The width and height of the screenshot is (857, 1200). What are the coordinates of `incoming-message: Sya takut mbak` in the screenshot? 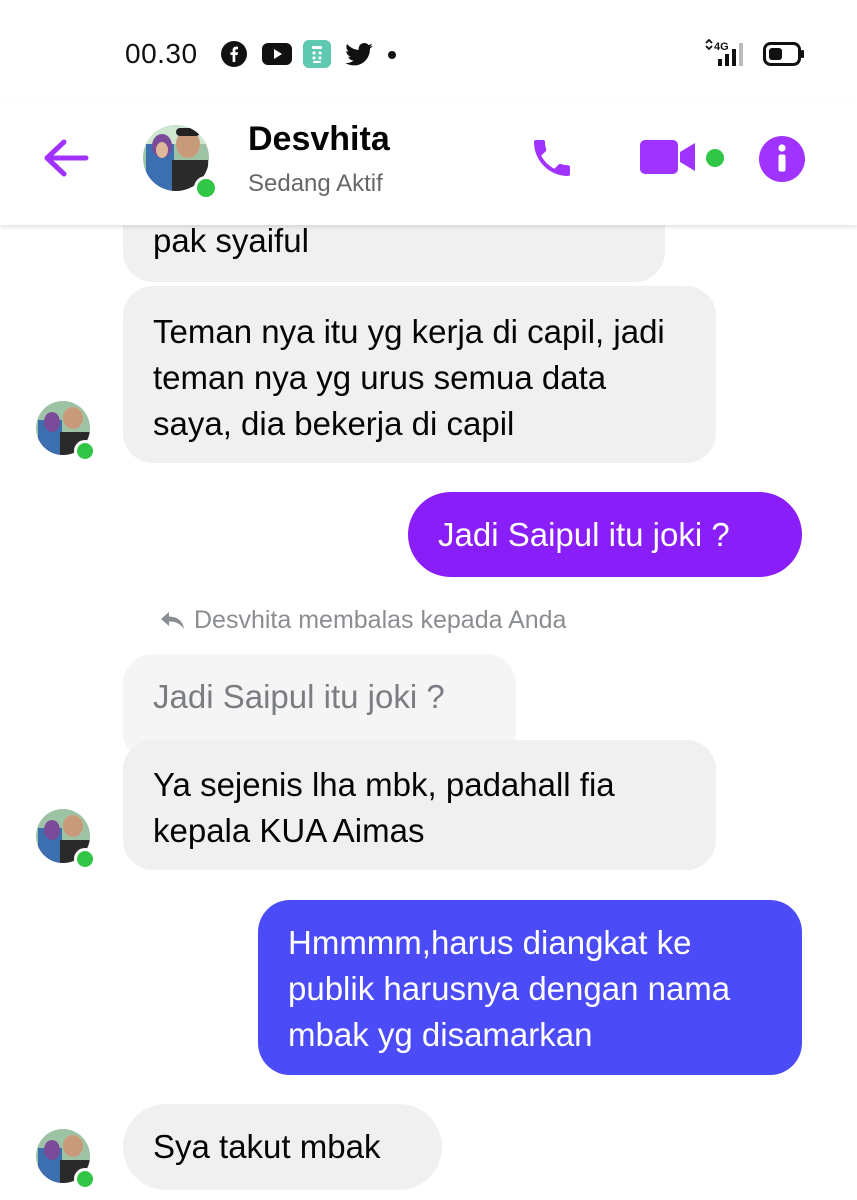 It's located at (282, 1147).